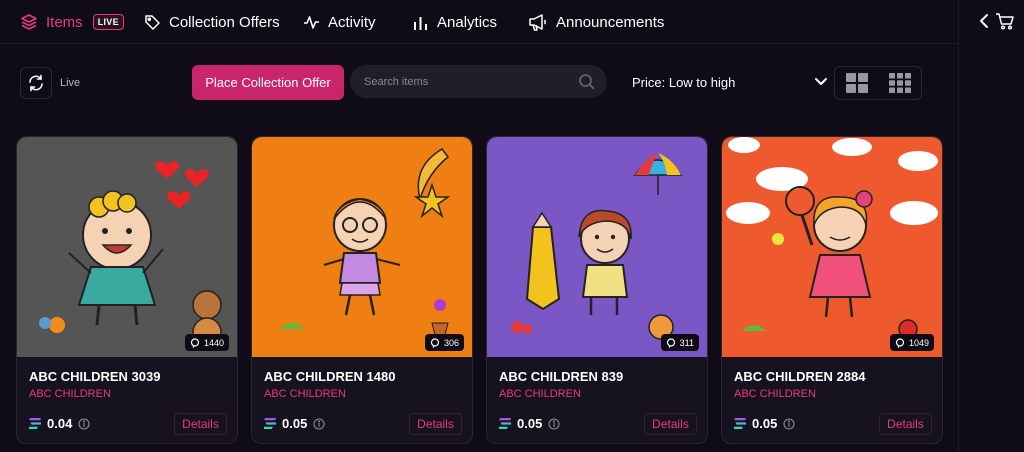 The height and width of the screenshot is (452, 1024). I want to click on price-value: 0.04, so click(60, 423).